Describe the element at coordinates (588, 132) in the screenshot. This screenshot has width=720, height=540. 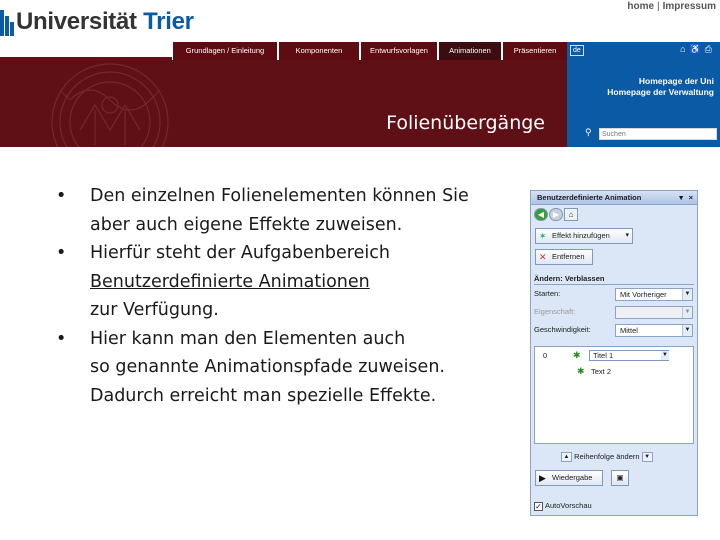
I see `search-icon: ⚲` at that location.